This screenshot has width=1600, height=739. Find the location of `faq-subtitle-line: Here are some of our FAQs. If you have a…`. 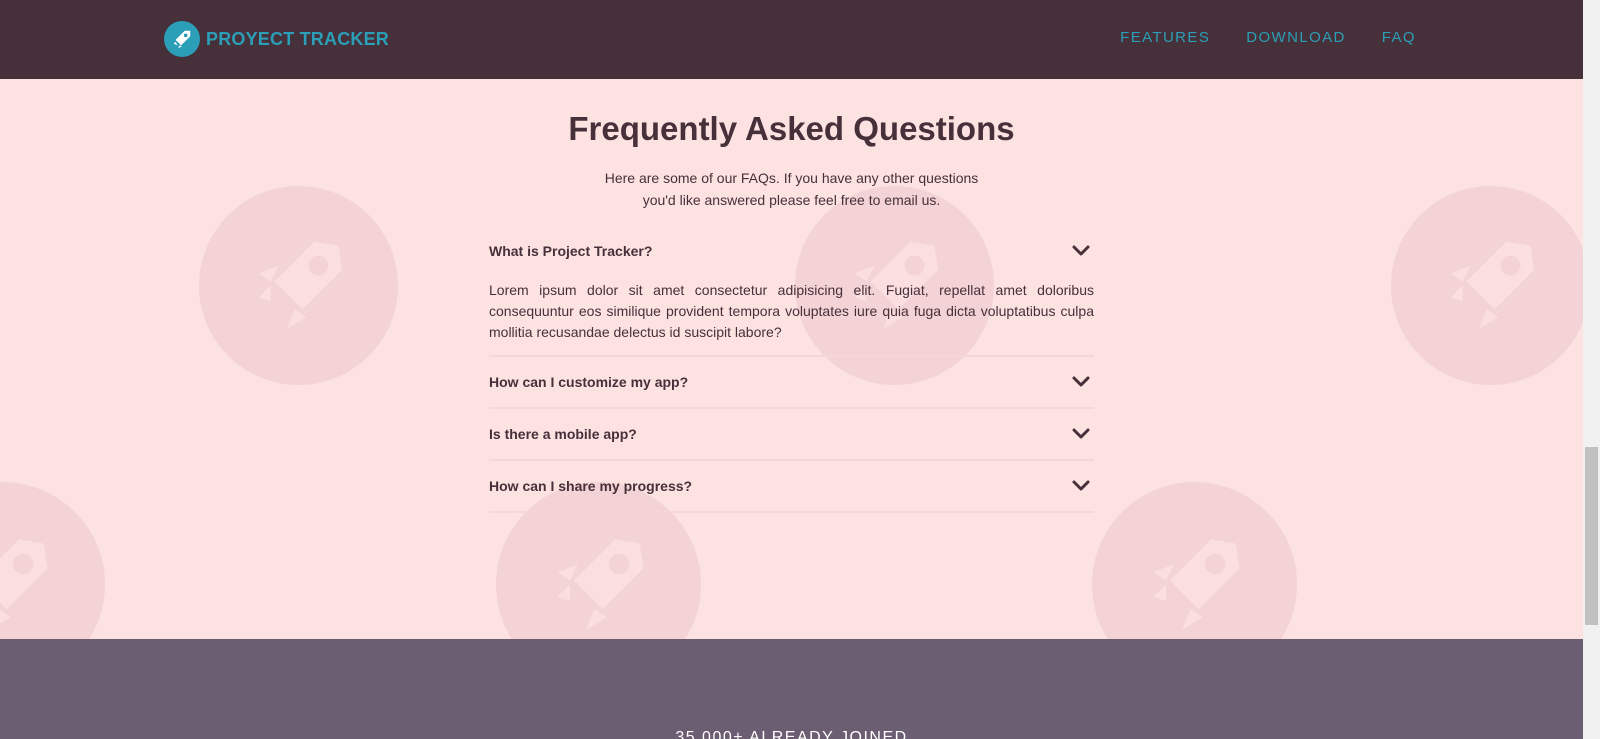

faq-subtitle-line: Here are some of our FAQs. If you have a… is located at coordinates (791, 178).